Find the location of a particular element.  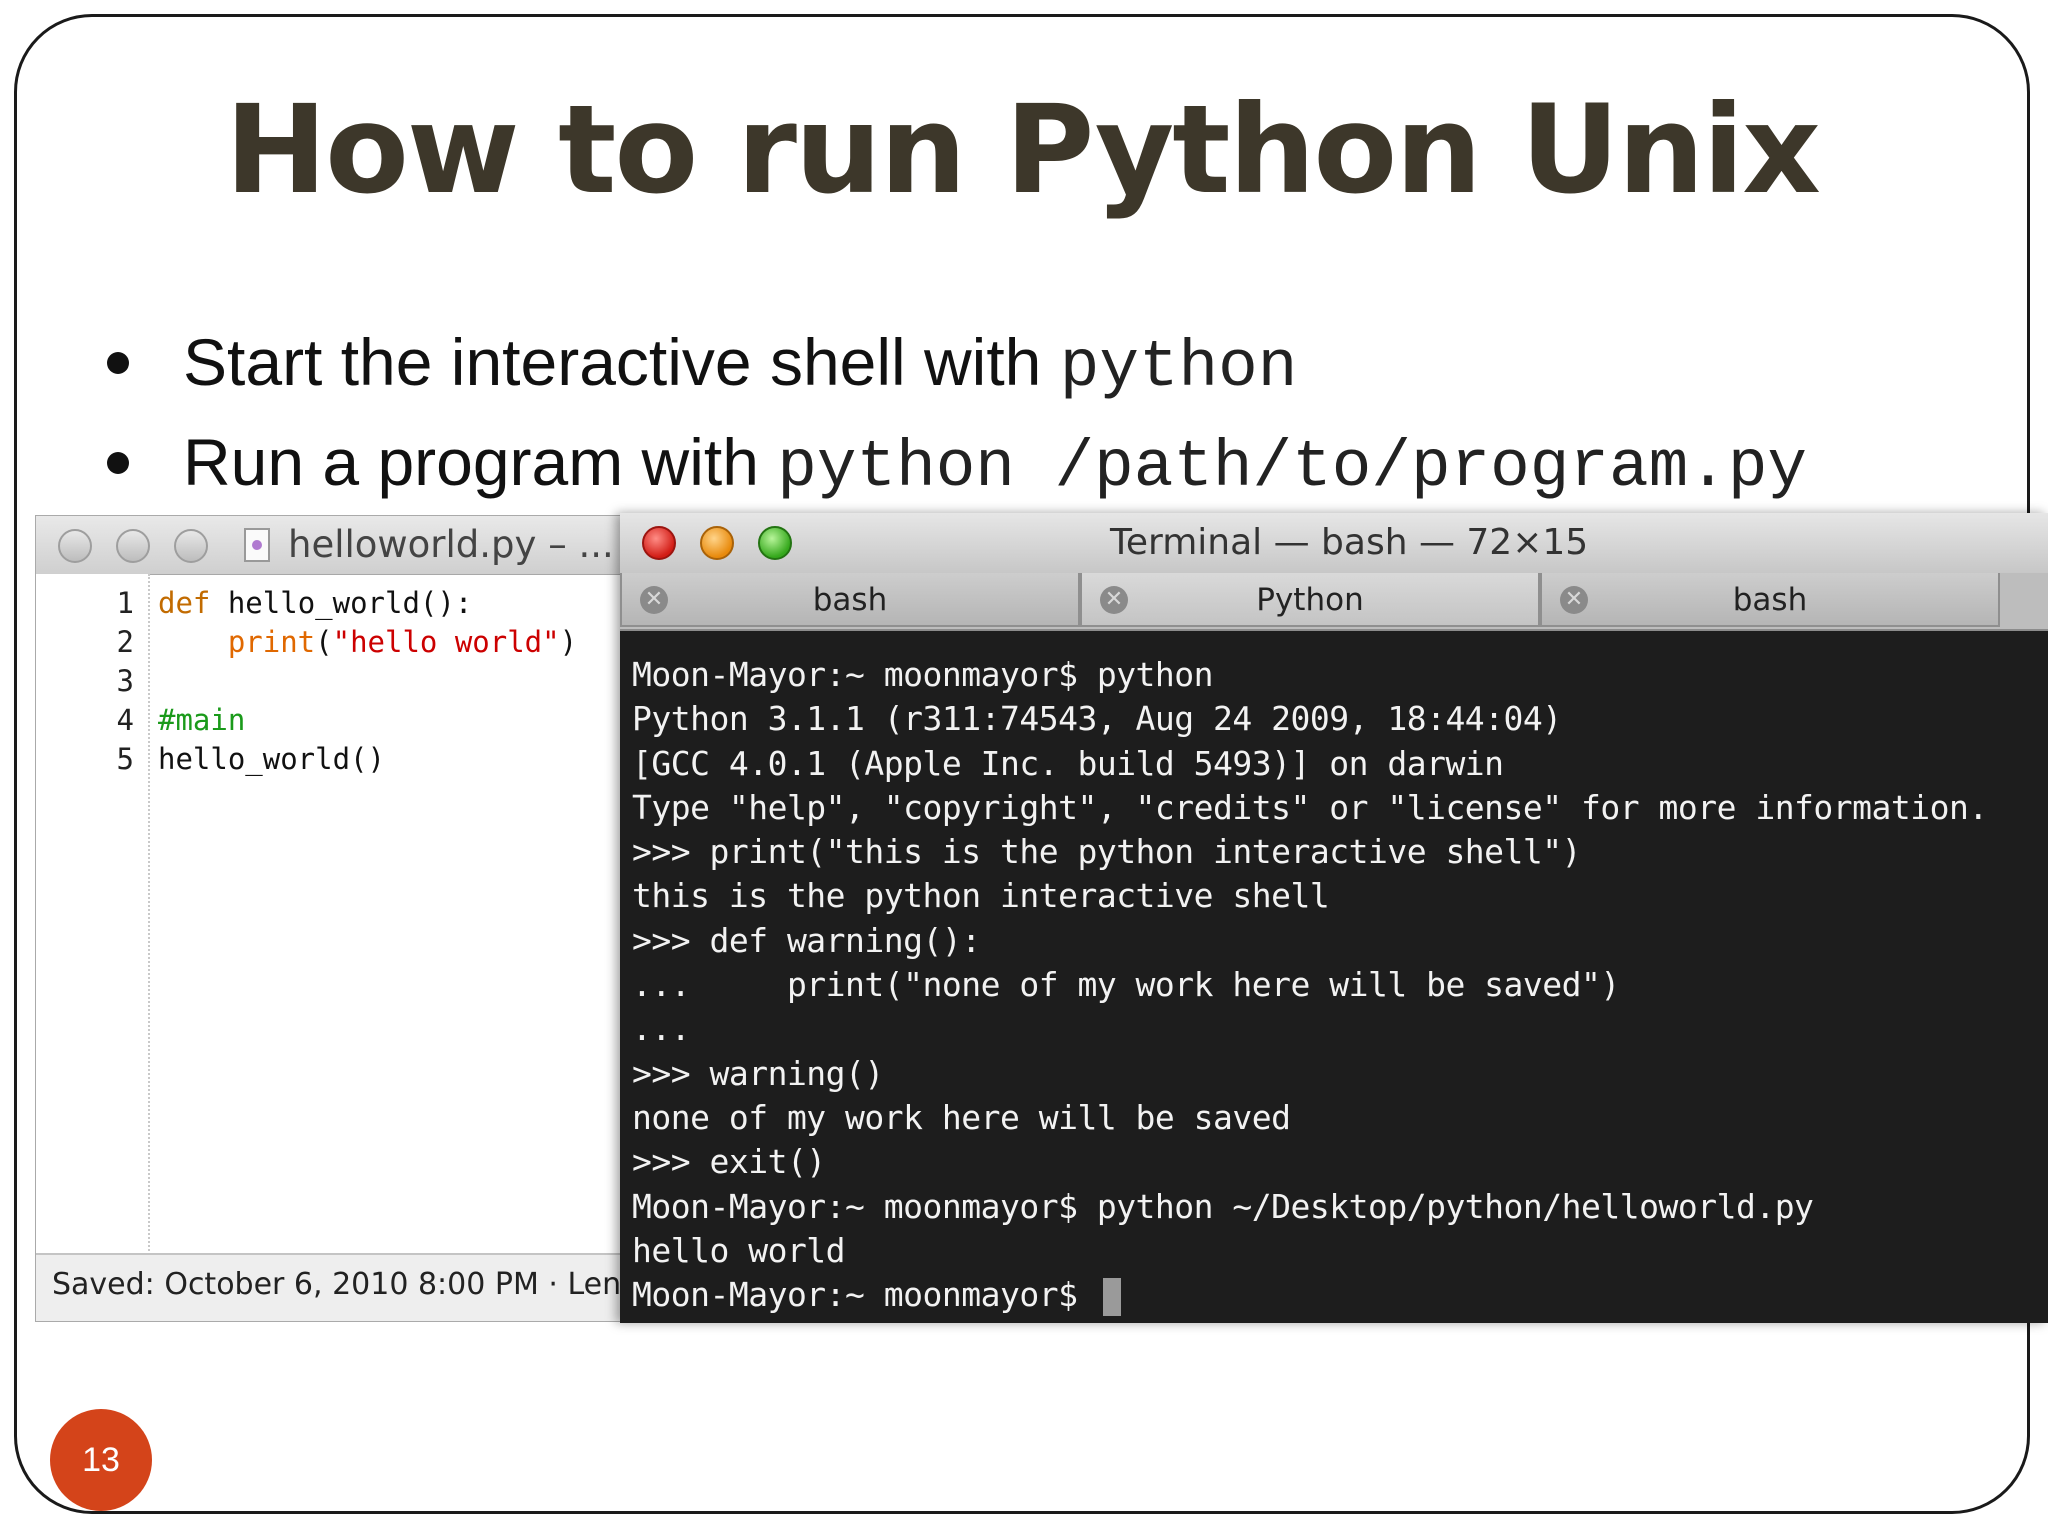

terminal-line-text: >>> warning() is located at coordinates (758, 1073).